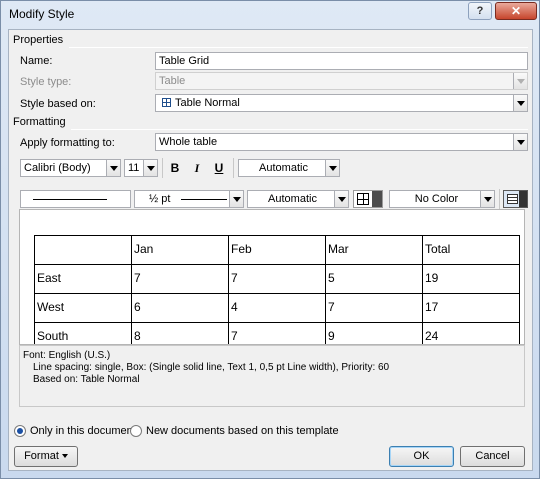 This screenshot has width=540, height=479. What do you see at coordinates (180, 308) in the screenshot?
I see `table-cell: 6` at bounding box center [180, 308].